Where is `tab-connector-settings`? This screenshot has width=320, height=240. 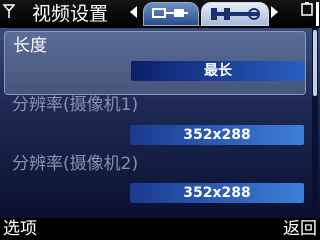
tab-connector-settings is located at coordinates (171, 14).